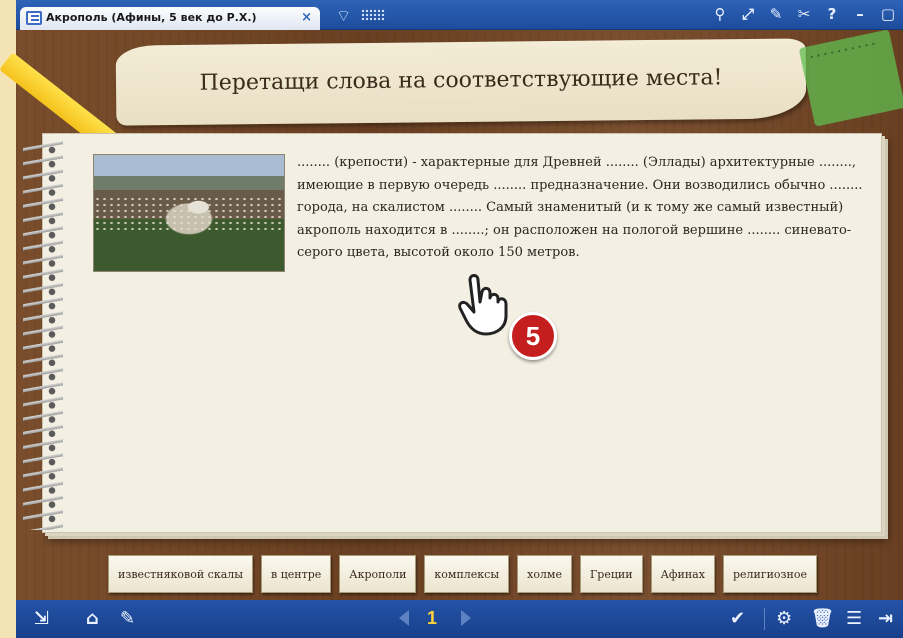 This screenshot has width=903, height=638. I want to click on next-page-button, so click(466, 618).